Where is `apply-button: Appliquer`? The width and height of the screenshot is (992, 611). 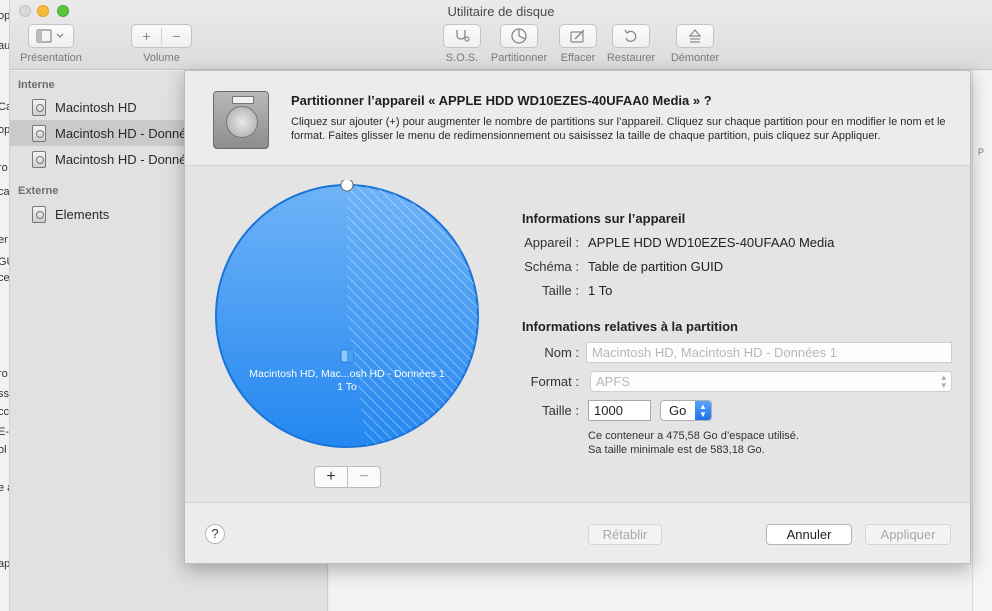 apply-button: Appliquer is located at coordinates (908, 534).